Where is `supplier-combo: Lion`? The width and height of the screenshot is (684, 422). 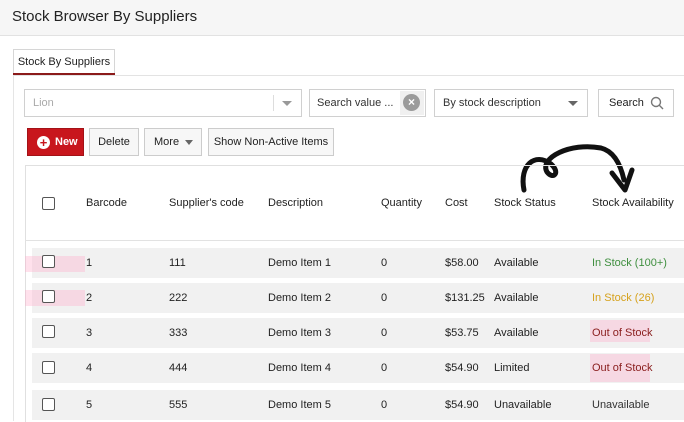 supplier-combo: Lion is located at coordinates (163, 103).